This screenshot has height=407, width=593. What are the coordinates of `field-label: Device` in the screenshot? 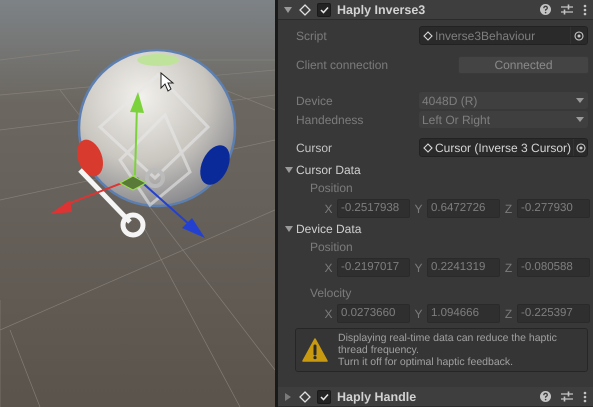 It's located at (315, 101).